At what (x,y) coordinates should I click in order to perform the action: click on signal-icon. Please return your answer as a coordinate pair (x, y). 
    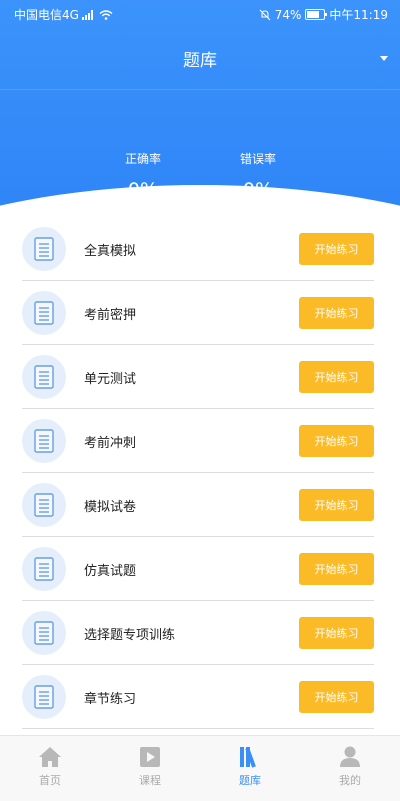
    Looking at the image, I should click on (87, 14).